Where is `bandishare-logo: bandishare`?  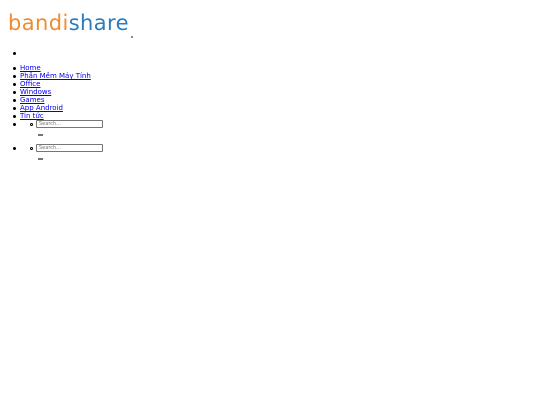
bandishare-logo: bandishare is located at coordinates (68, 23).